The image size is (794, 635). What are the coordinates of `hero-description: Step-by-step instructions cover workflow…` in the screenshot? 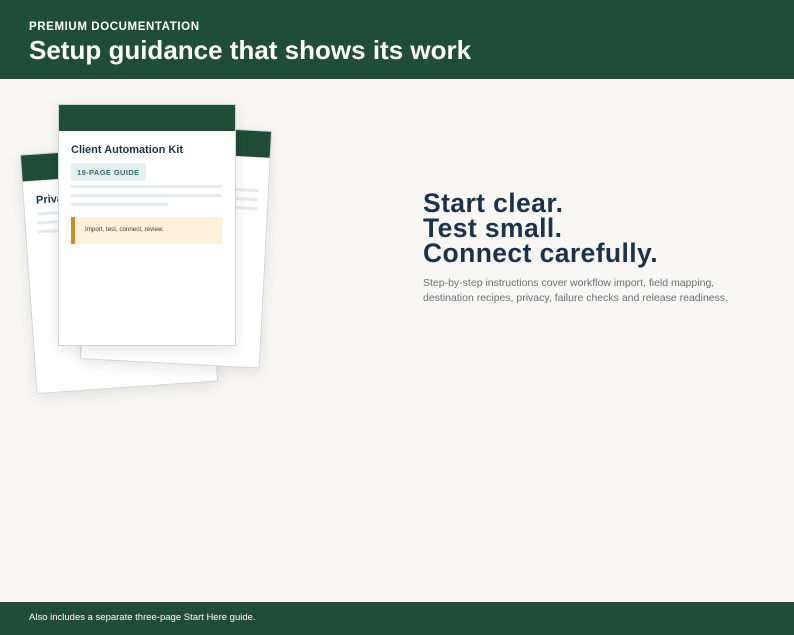 It's located at (576, 290).